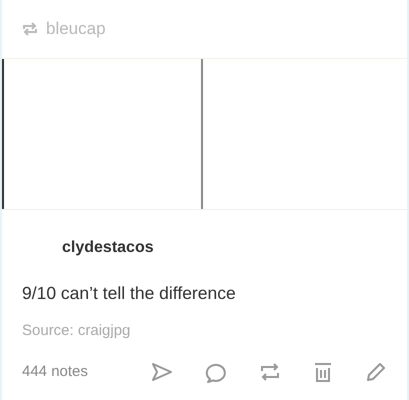 The image size is (409, 400). I want to click on comment-icon, so click(216, 372).